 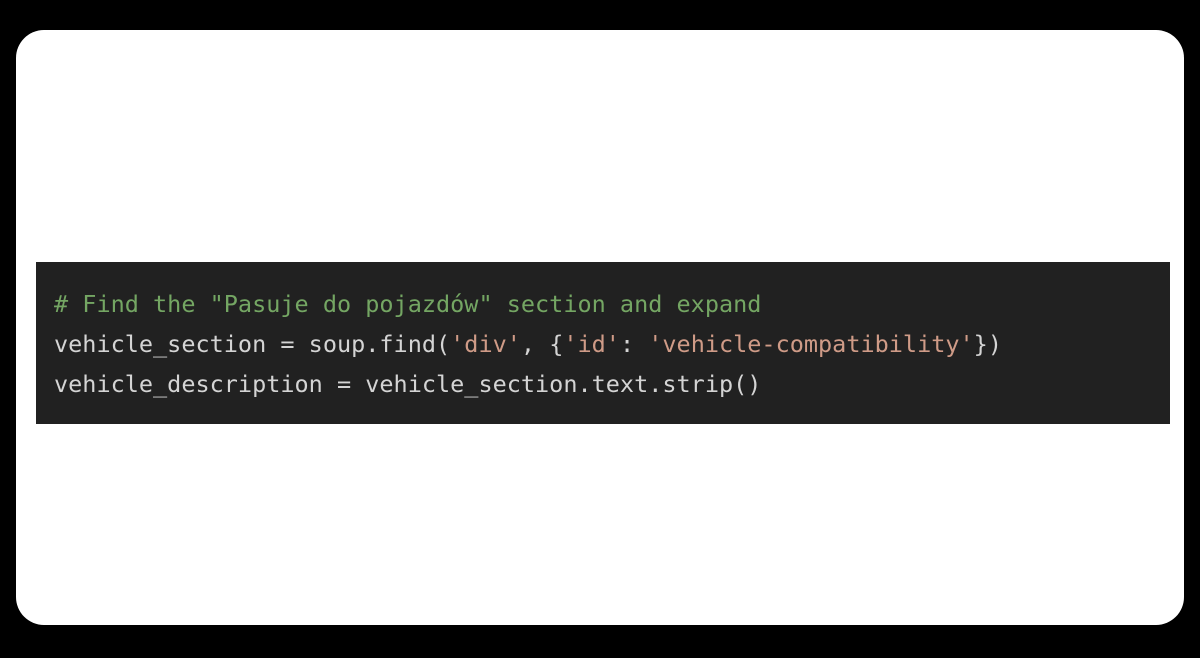 I want to click on code-token-string-vehicle-compatibility: 'vehicle-compatibility', so click(x=811, y=344).